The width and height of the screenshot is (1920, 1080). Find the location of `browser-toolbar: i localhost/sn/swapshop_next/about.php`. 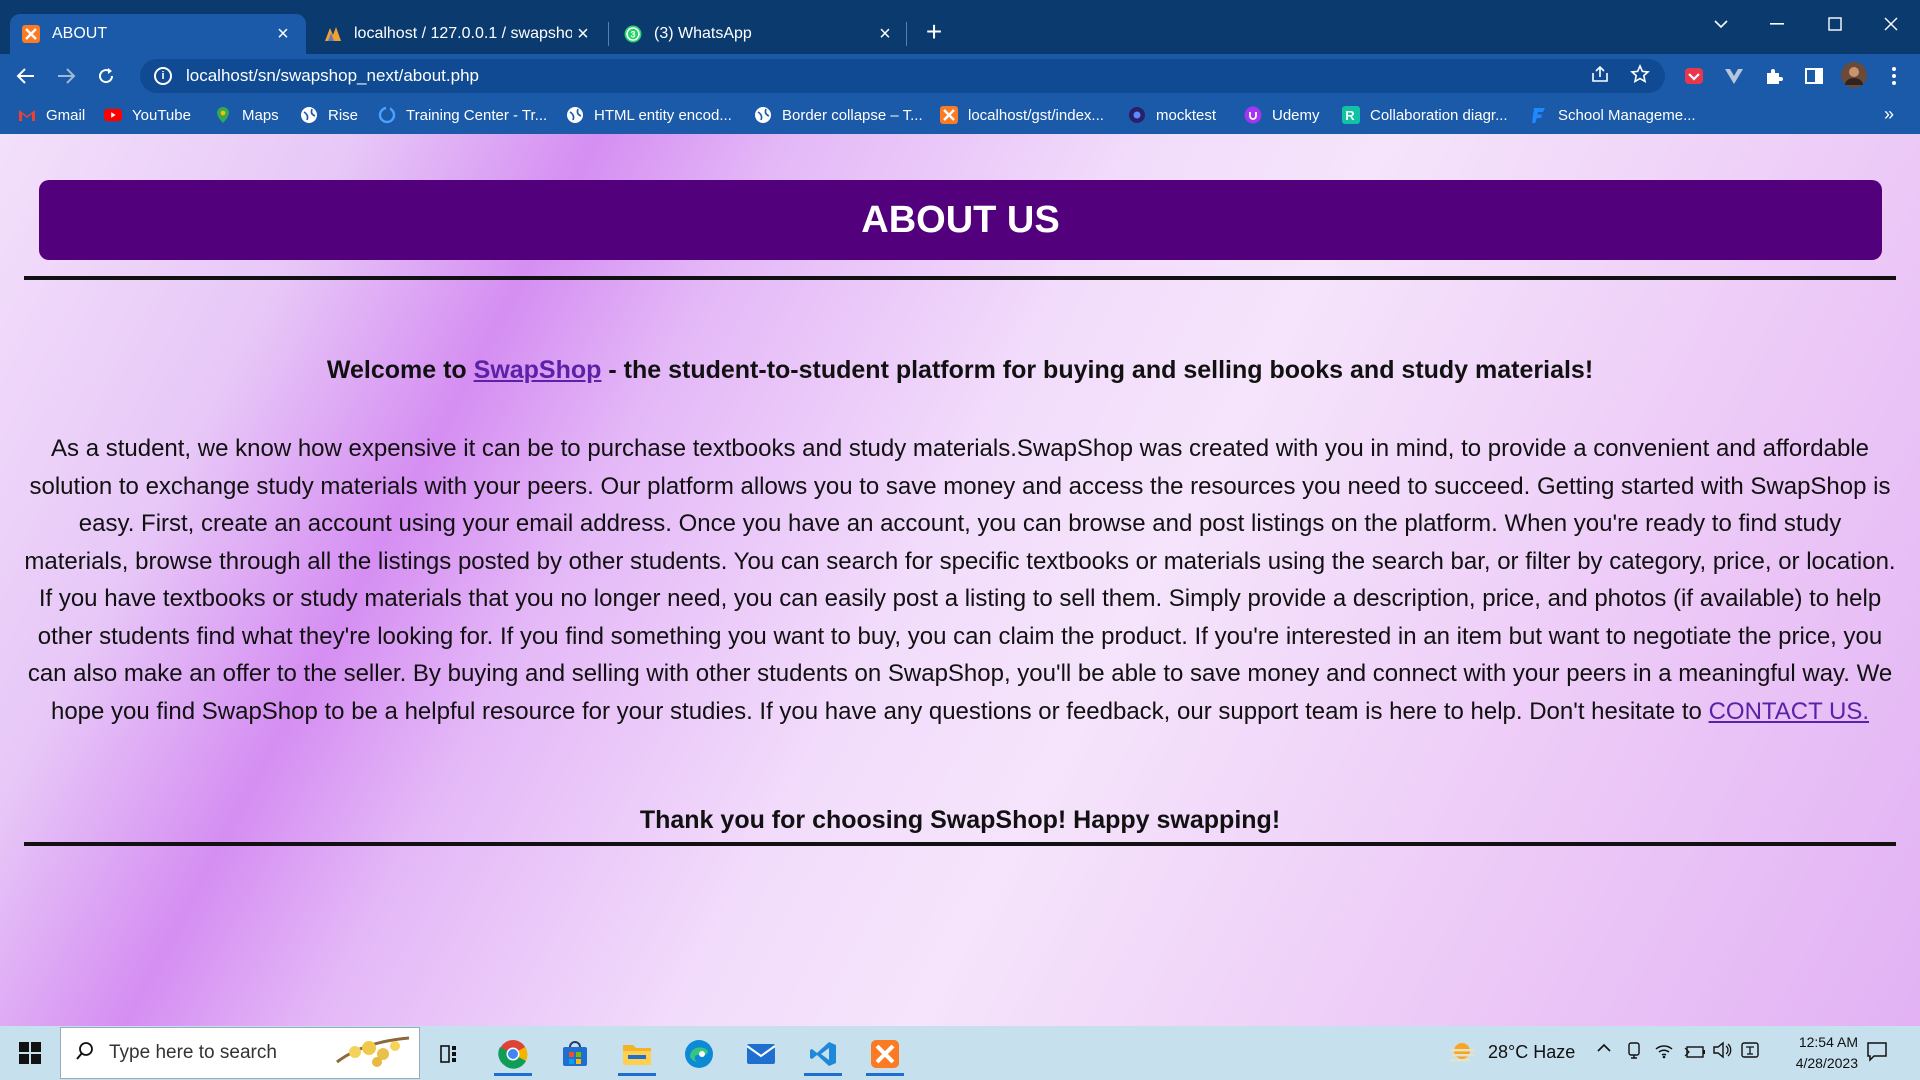

browser-toolbar: i localhost/sn/swapshop_next/about.php is located at coordinates (960, 76).